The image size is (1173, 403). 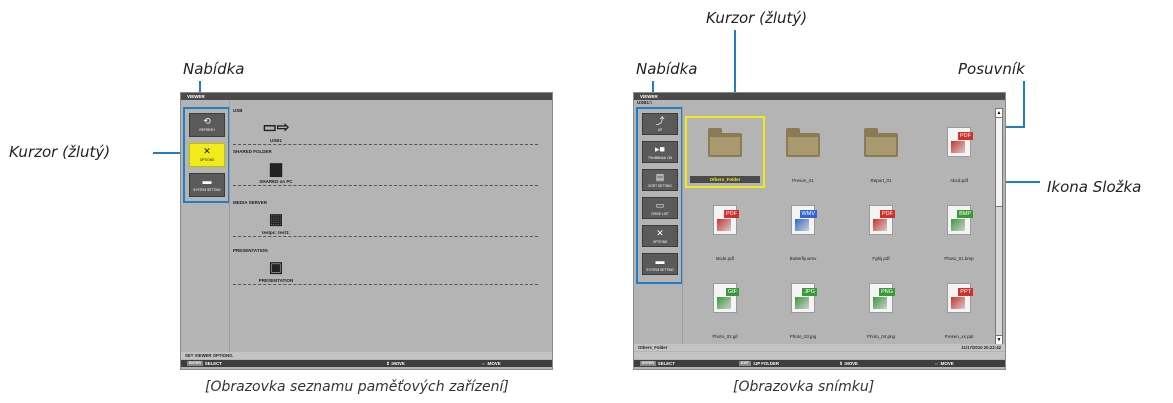 What do you see at coordinates (999, 162) in the screenshot?
I see `scrollbar-thumb` at bounding box center [999, 162].